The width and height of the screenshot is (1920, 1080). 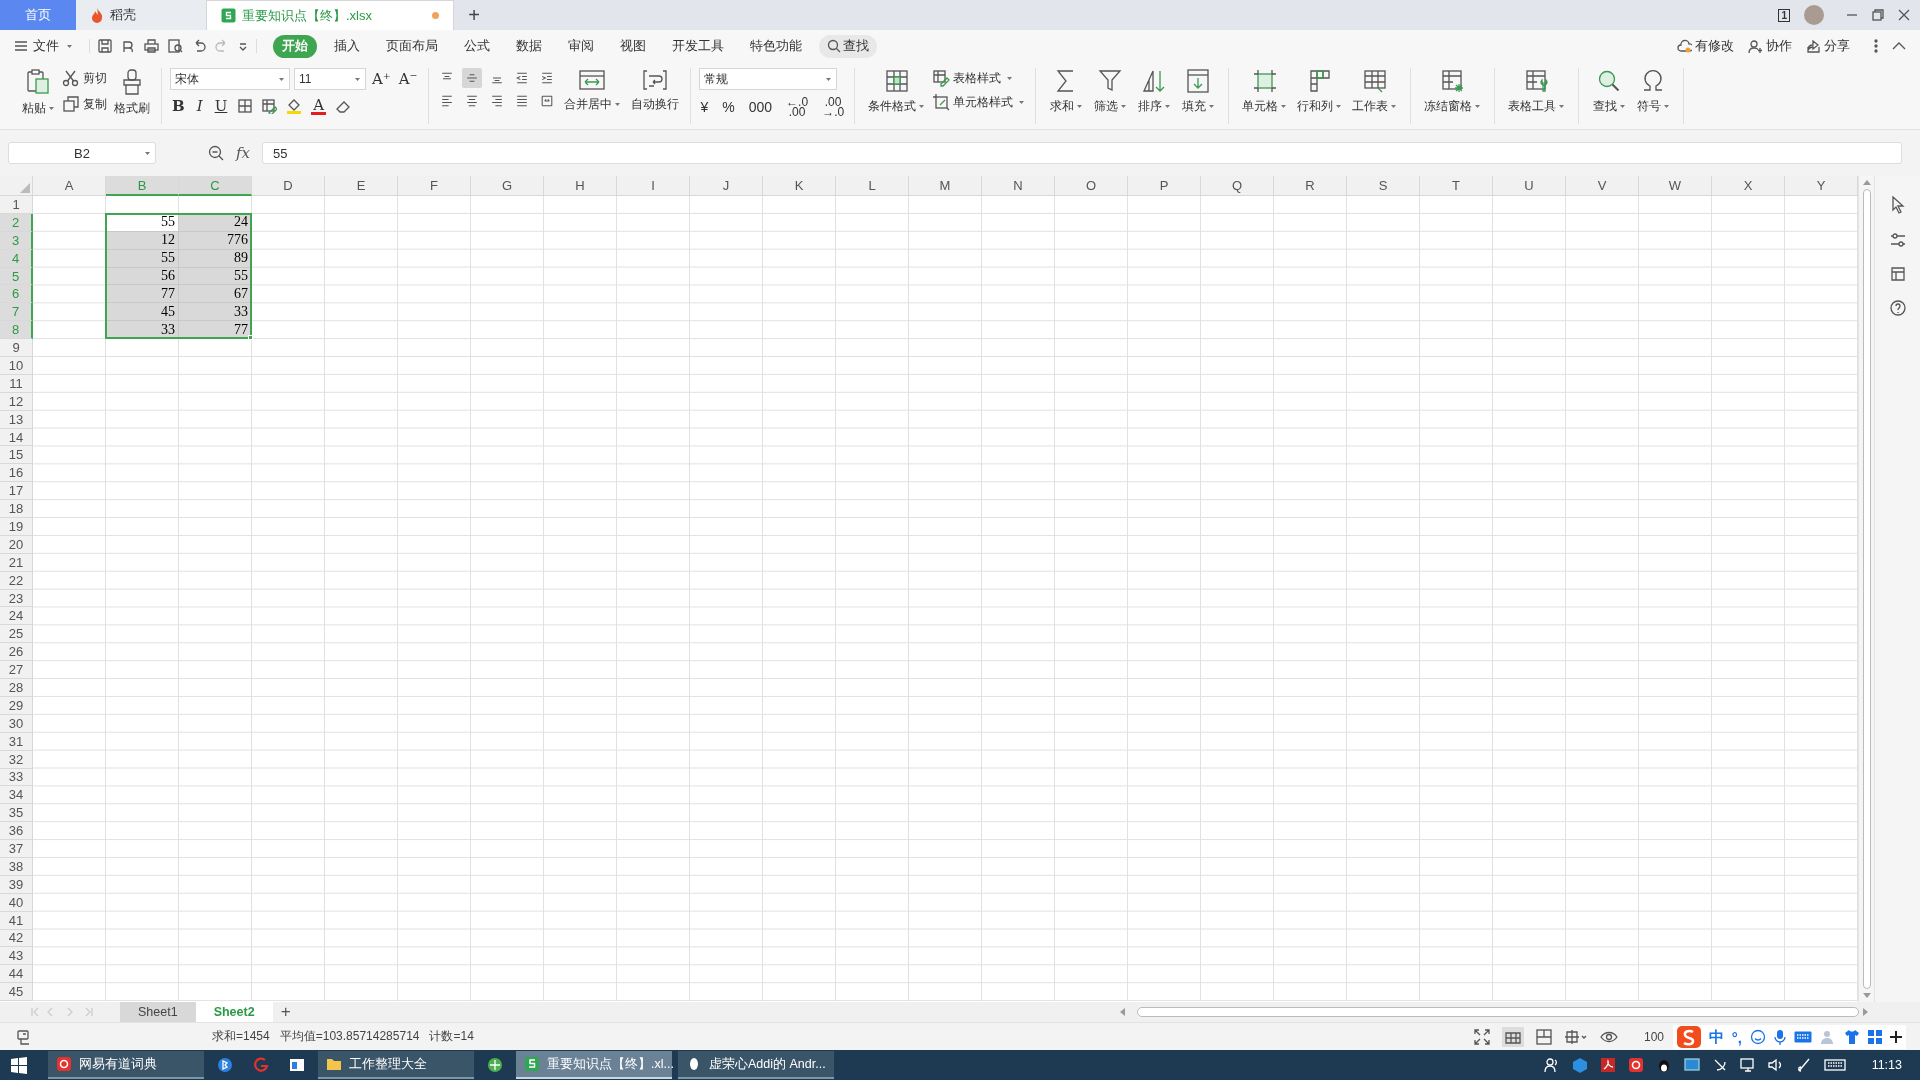 I want to click on restore-icon, so click(x=1878, y=15).